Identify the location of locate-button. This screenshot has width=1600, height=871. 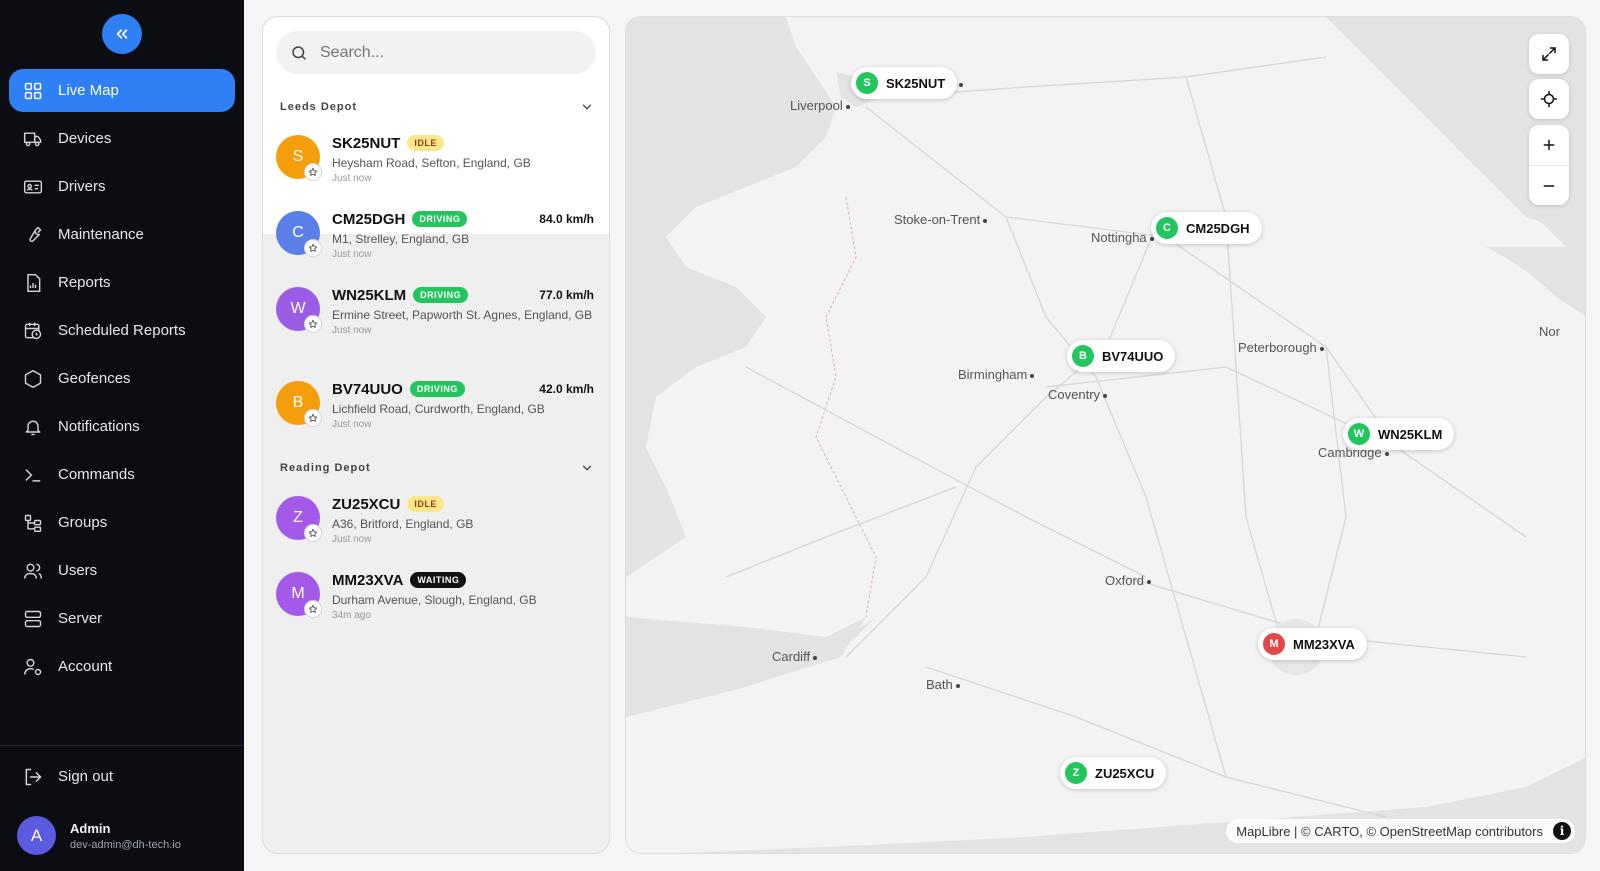
(1549, 99).